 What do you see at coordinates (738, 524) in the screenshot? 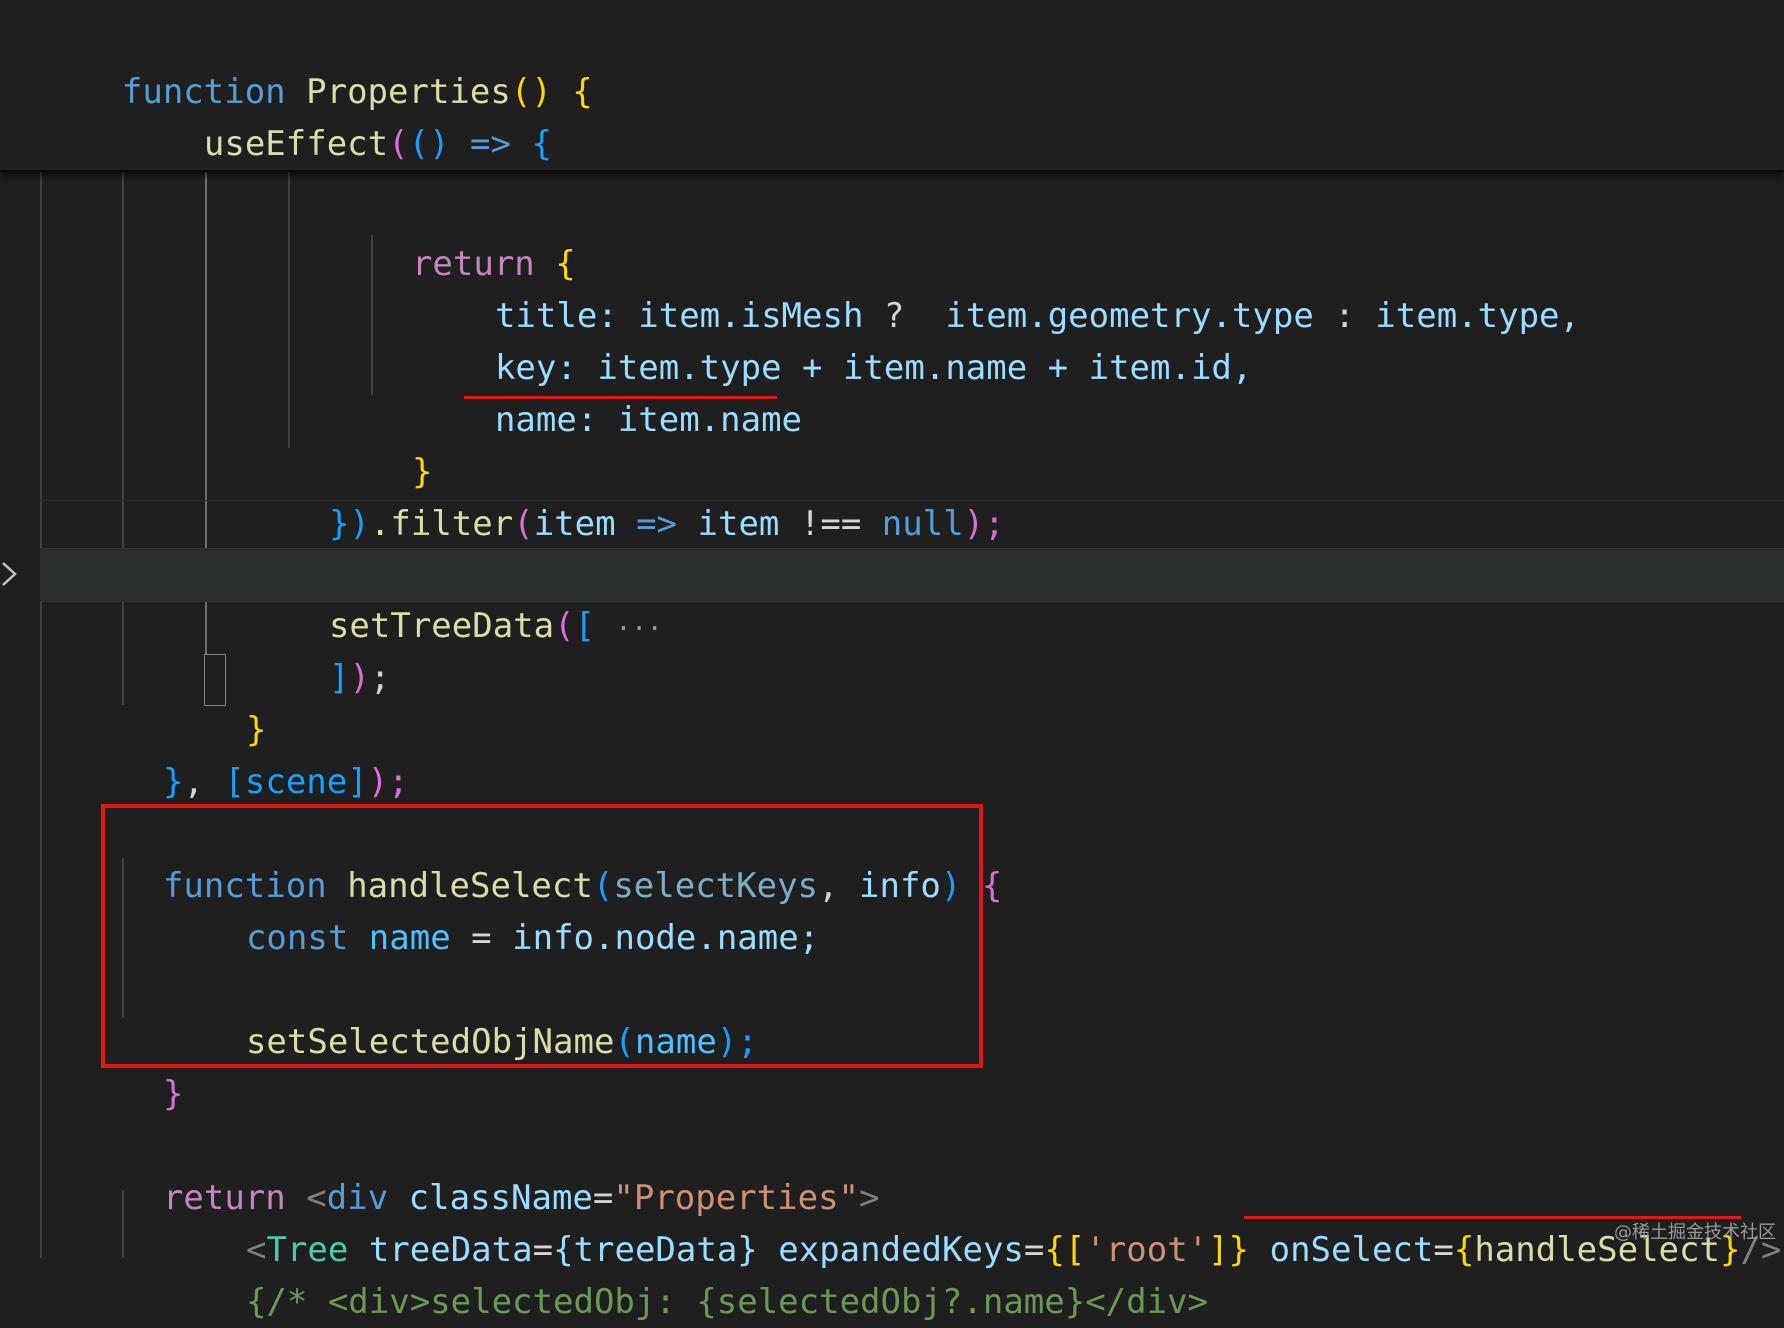
I see `variable: item` at bounding box center [738, 524].